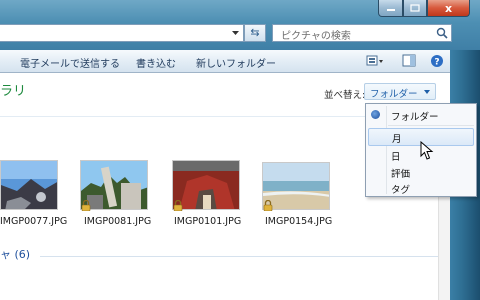 This screenshot has width=480, height=300. Describe the element at coordinates (299, 221) in the screenshot. I see `thumbnail-filename: IMGP0154.JPG` at that location.